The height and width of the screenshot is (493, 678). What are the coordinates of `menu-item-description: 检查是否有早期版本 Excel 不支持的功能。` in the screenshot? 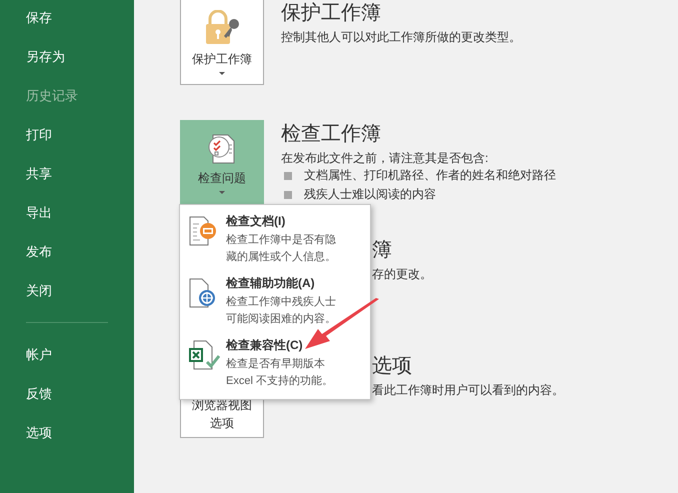 It's located at (280, 373).